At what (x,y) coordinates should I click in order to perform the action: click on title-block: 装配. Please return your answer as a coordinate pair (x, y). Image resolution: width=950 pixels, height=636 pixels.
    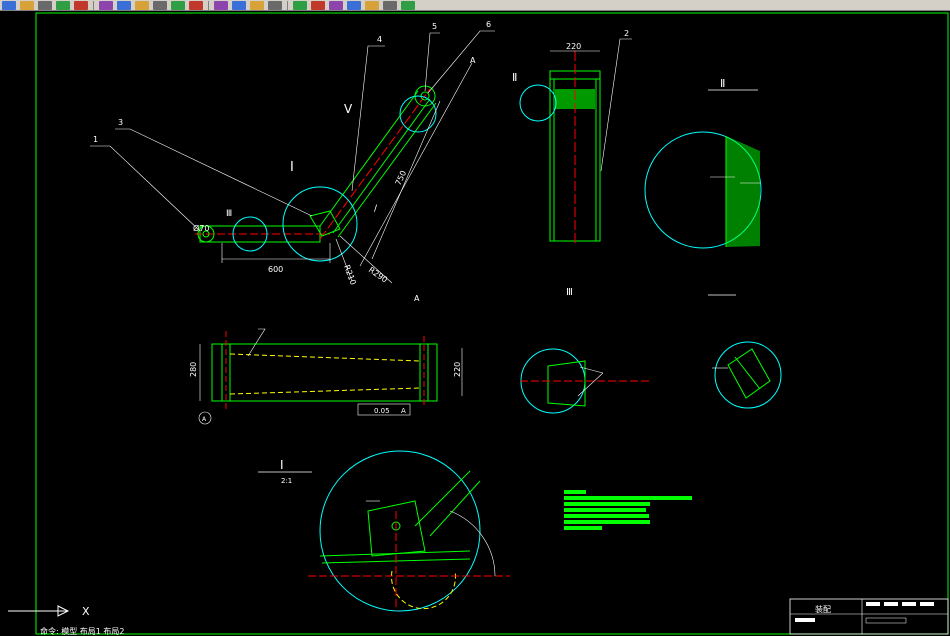
    Looking at the image, I should click on (869, 616).